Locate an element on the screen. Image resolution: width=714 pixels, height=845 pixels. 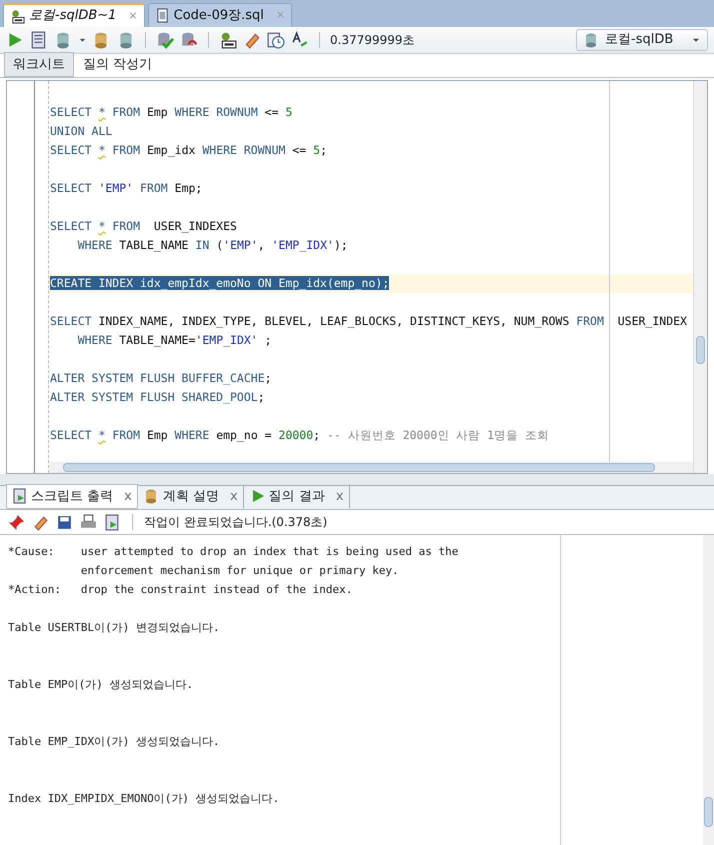
code-line: WHERE TABLE_NAME IN ('EMP', 'EMP_IDX'); is located at coordinates (212, 245).